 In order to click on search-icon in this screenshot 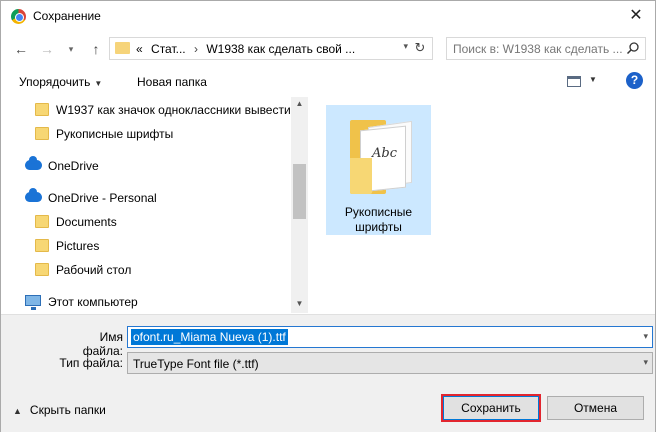, I will do `click(633, 48)`.